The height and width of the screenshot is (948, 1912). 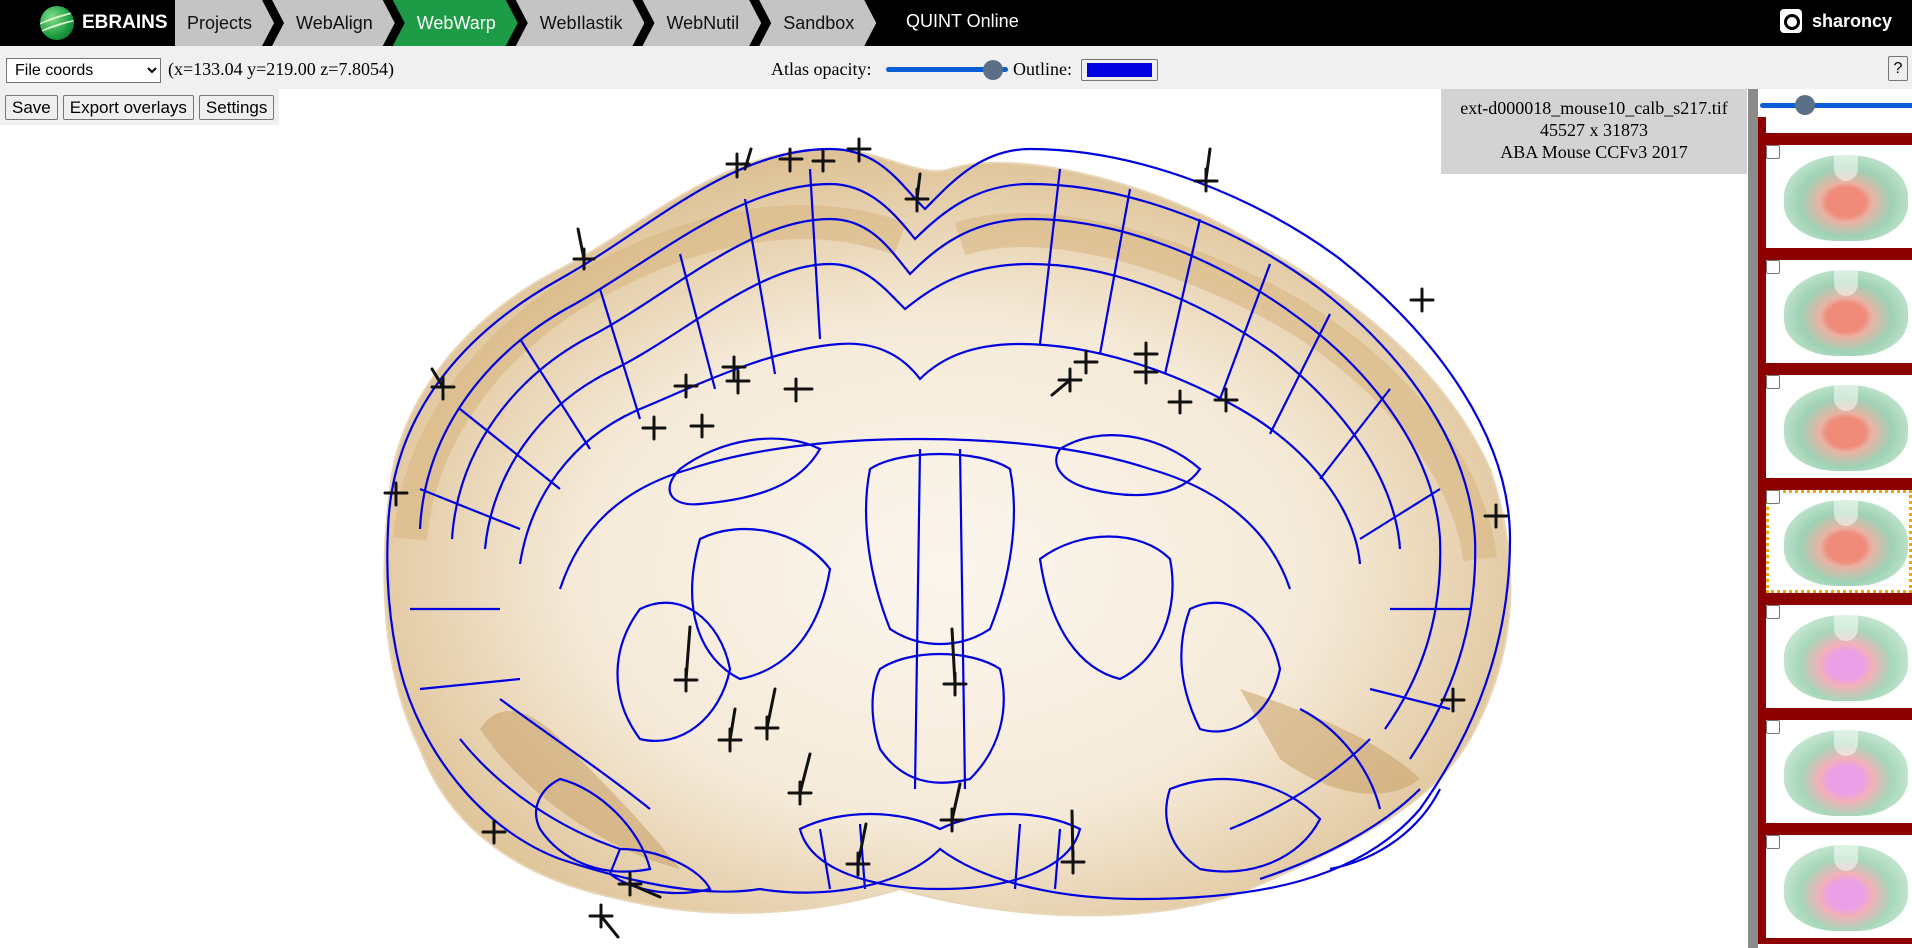 I want to click on outline-color-swatch, so click(x=1119, y=70).